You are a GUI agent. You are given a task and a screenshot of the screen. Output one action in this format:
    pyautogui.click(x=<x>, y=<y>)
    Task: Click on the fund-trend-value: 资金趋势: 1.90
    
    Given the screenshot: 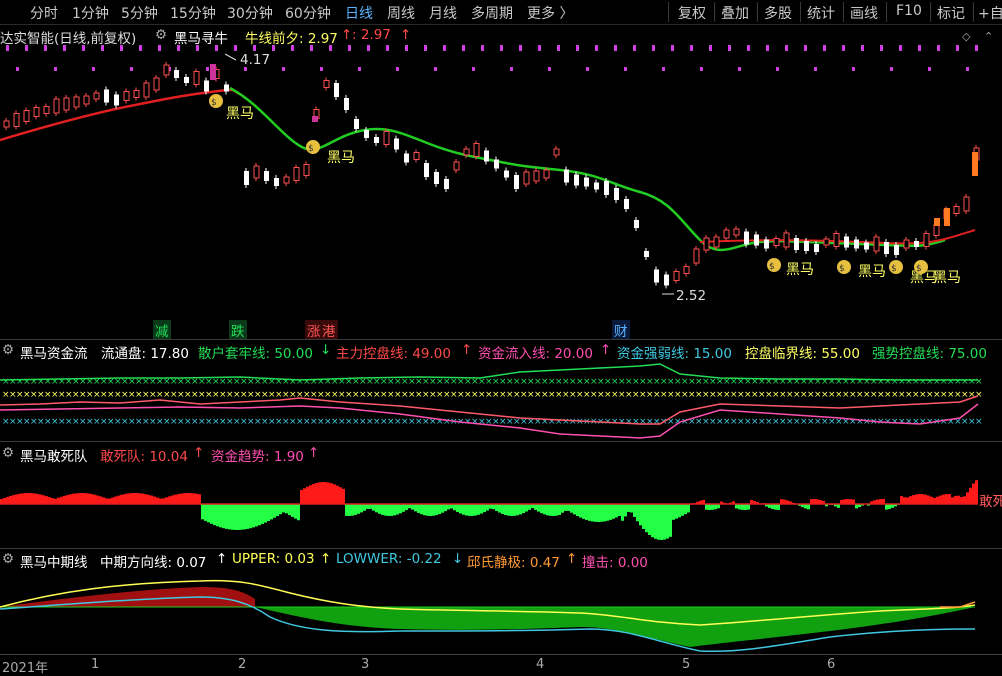 What is the action you would take?
    pyautogui.click(x=257, y=455)
    